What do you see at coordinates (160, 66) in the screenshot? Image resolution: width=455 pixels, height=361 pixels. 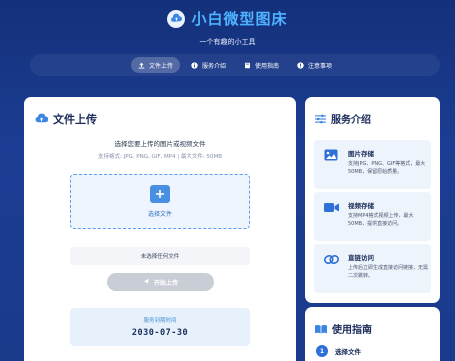 I see `tab-upload-label: 文件上传` at bounding box center [160, 66].